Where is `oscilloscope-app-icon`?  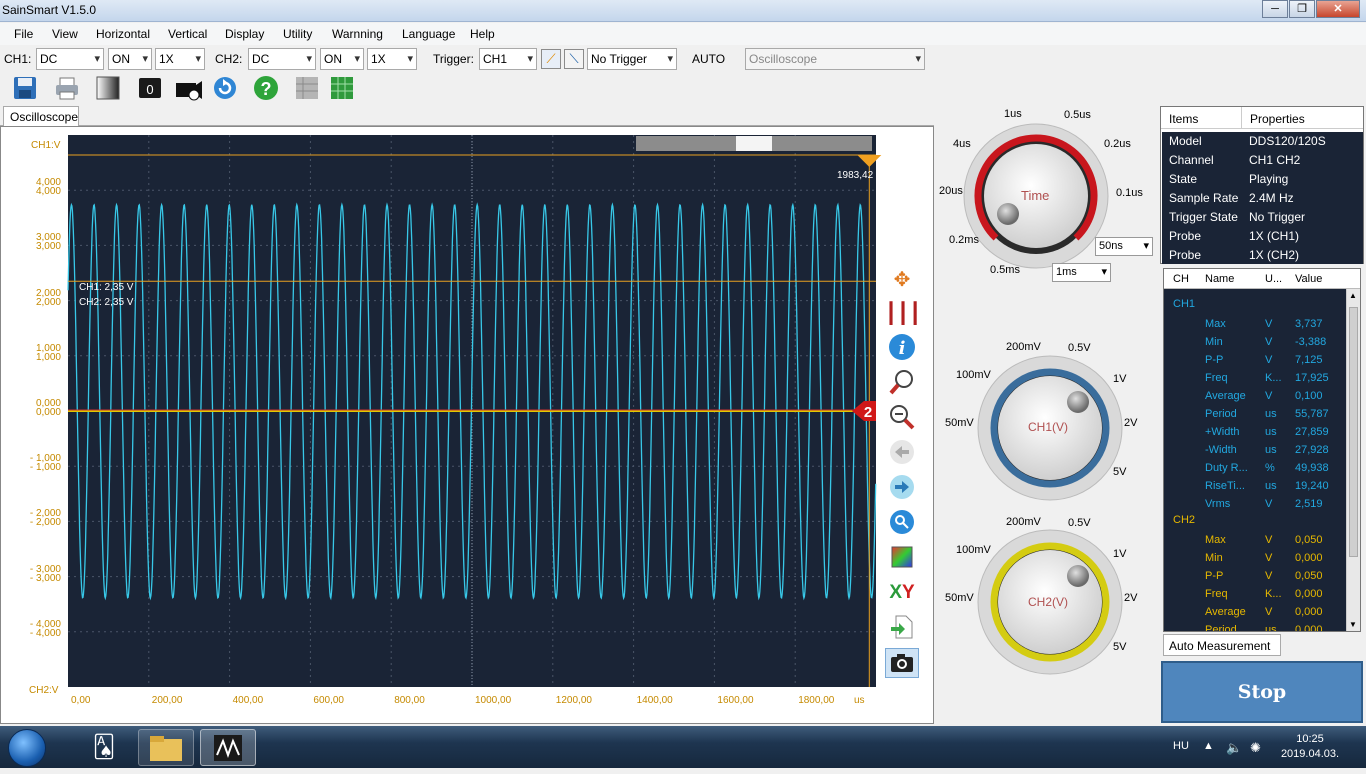 oscilloscope-app-icon is located at coordinates (228, 747).